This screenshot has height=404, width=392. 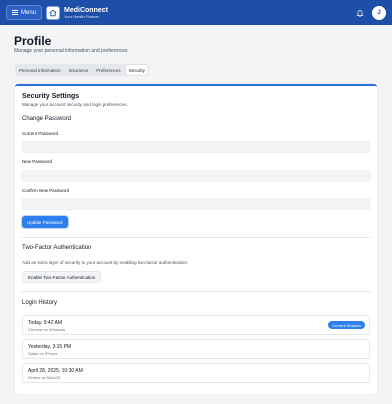 What do you see at coordinates (43, 353) in the screenshot?
I see `session-device: Safari on iPhone` at bounding box center [43, 353].